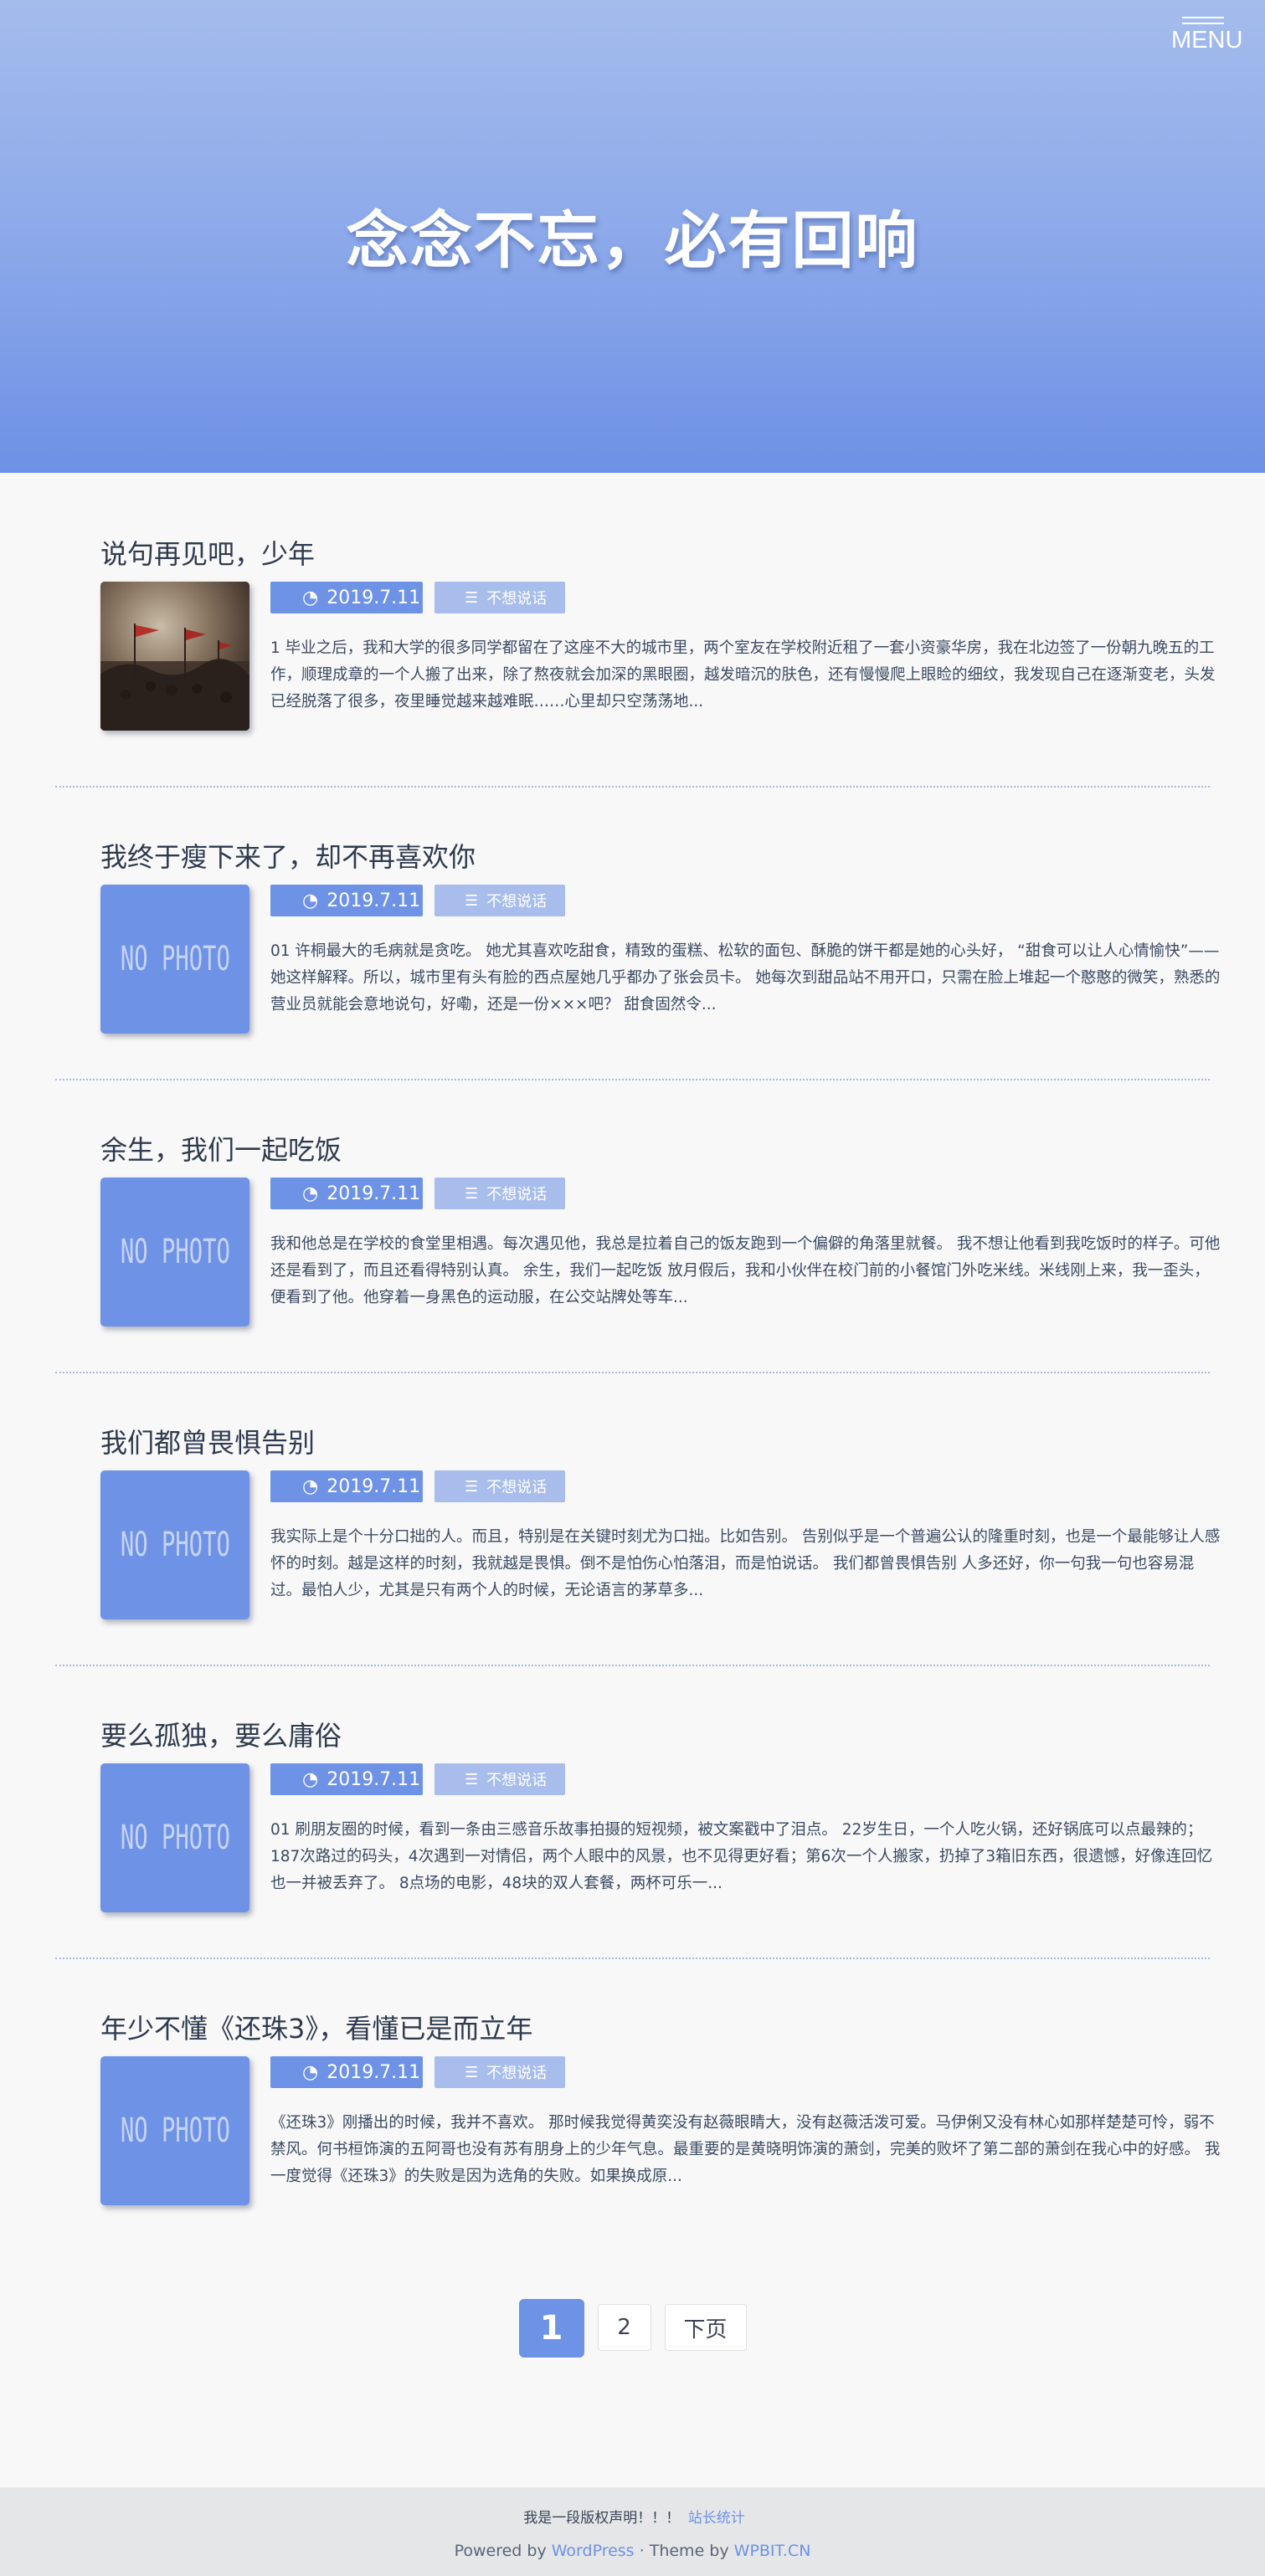 This screenshot has height=2576, width=1265. Describe the element at coordinates (772, 2551) in the screenshot. I see `theme-author-link: WPBIT.CN` at that location.